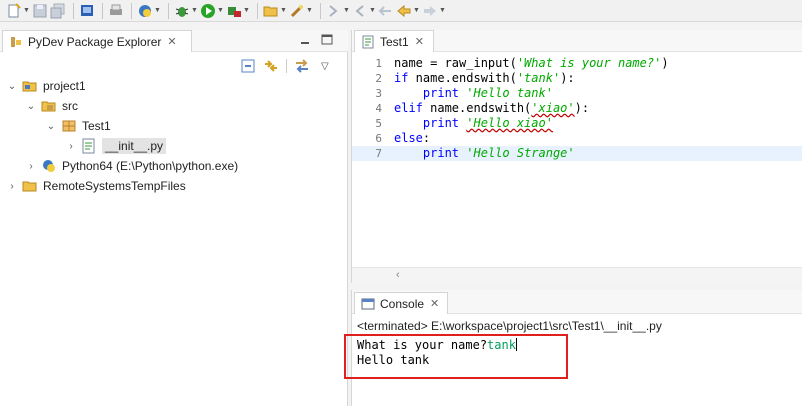  Describe the element at coordinates (577, 138) in the screenshot. I see `code-line: 6 else:` at that location.